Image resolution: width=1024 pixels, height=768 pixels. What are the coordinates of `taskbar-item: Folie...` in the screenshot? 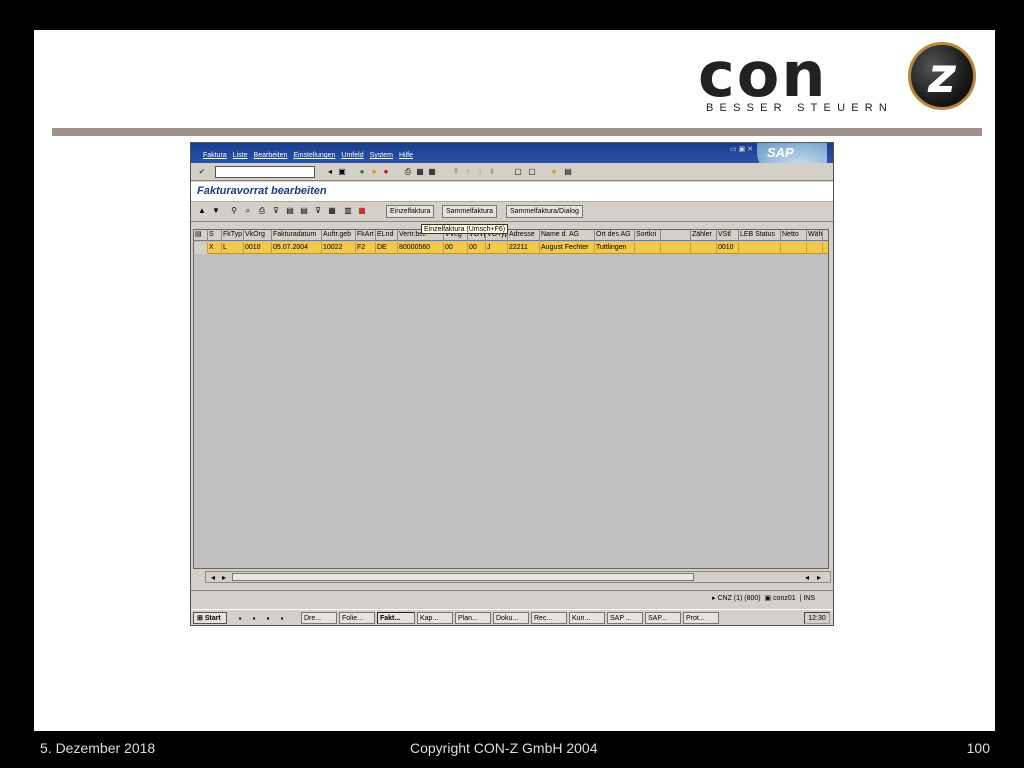 It's located at (357, 618).